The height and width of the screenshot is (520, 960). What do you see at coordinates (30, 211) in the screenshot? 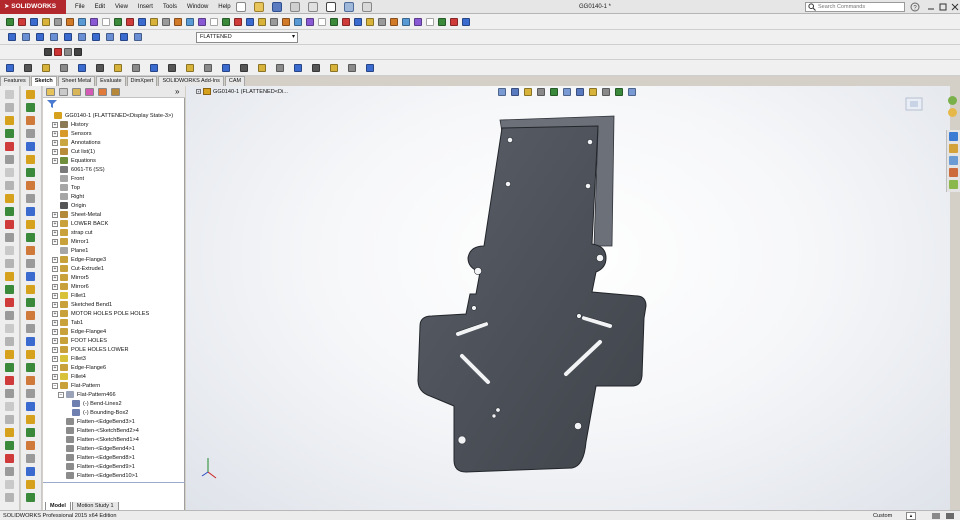
I see `closed-corner-icon` at bounding box center [30, 211].